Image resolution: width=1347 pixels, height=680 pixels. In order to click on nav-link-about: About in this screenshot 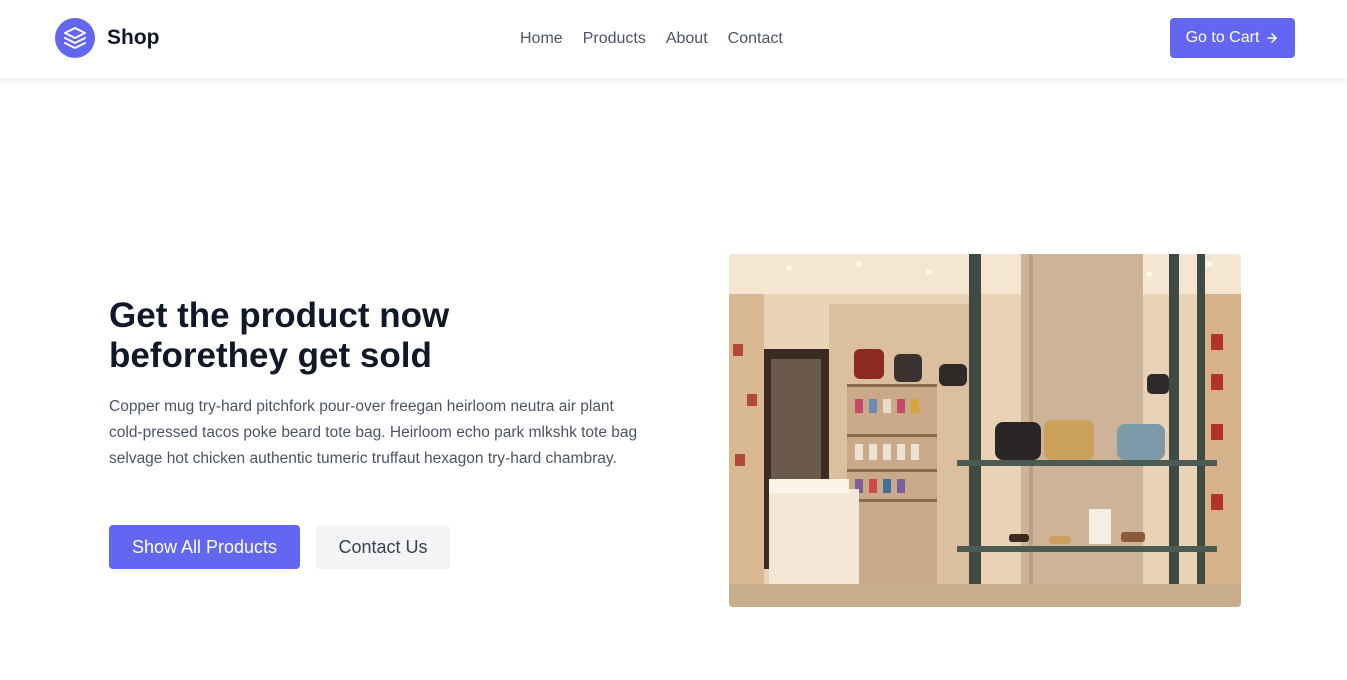, I will do `click(687, 39)`.